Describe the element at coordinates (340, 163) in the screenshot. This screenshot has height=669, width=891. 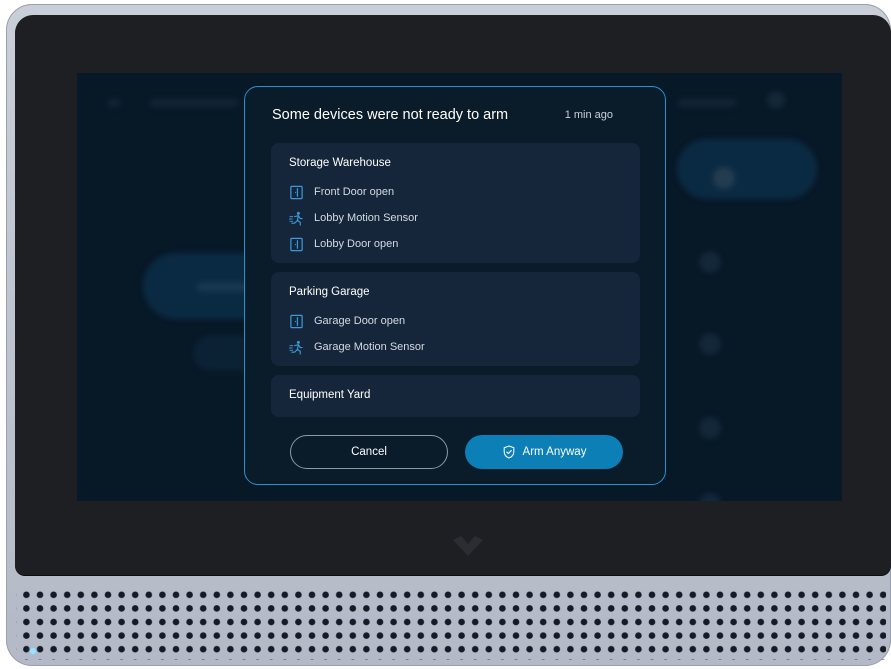
I see `group-title: Storage Warehouse` at that location.